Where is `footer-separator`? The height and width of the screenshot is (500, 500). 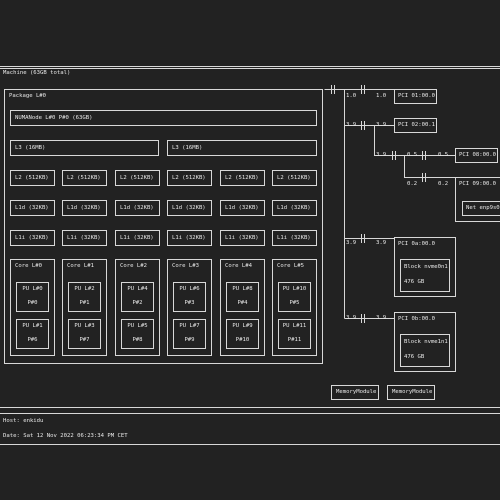 footer-separator is located at coordinates (250, 407).